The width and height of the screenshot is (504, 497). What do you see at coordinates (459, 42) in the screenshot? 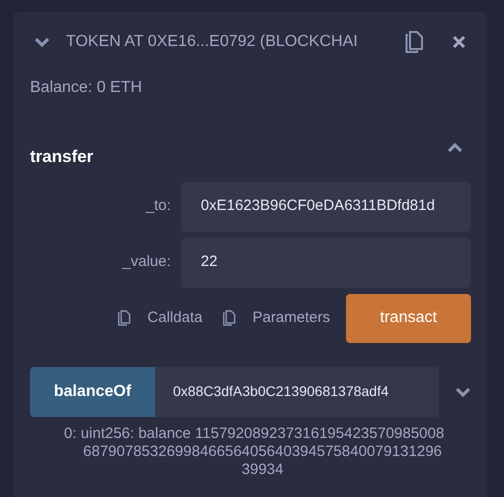
I see `close-icon` at bounding box center [459, 42].